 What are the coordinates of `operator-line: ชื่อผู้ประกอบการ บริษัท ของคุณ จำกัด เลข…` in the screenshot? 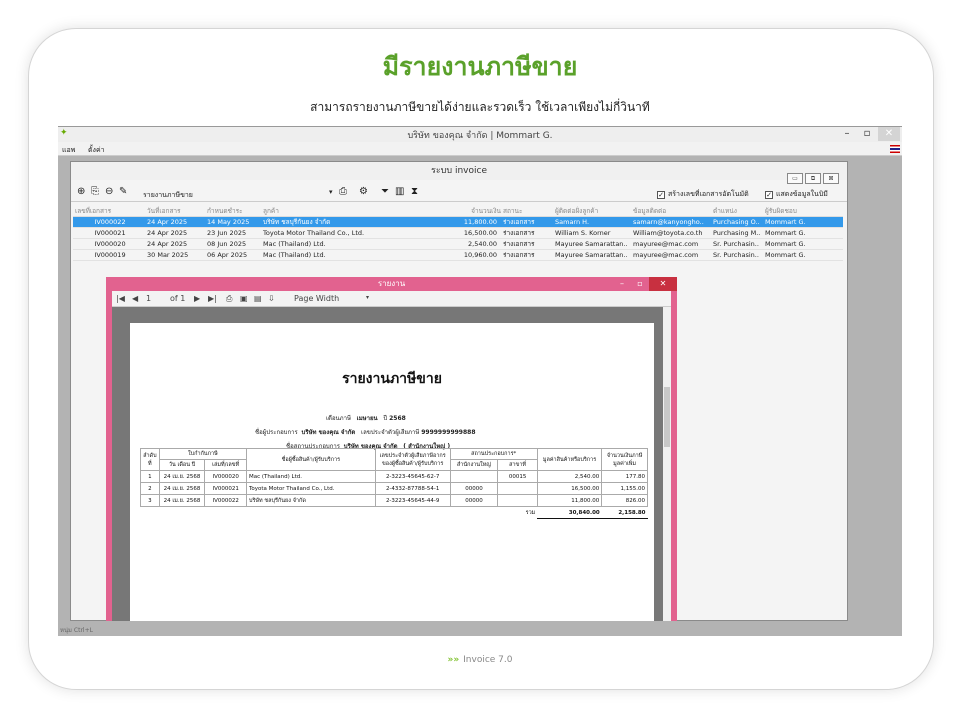 It's located at (365, 432).